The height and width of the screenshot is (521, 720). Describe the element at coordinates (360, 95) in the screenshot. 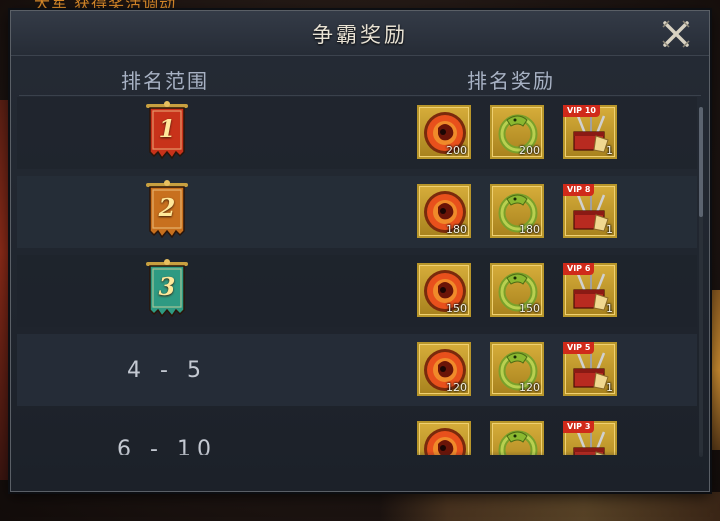

I see `header-divider` at that location.